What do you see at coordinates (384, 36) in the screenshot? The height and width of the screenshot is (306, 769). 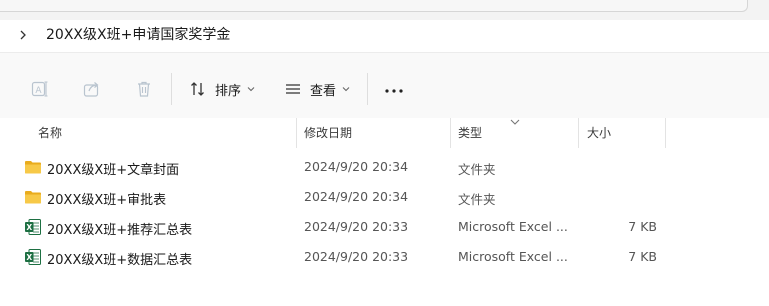 I see `address-bar: 20XX级X班+申请国家奖学金` at bounding box center [384, 36].